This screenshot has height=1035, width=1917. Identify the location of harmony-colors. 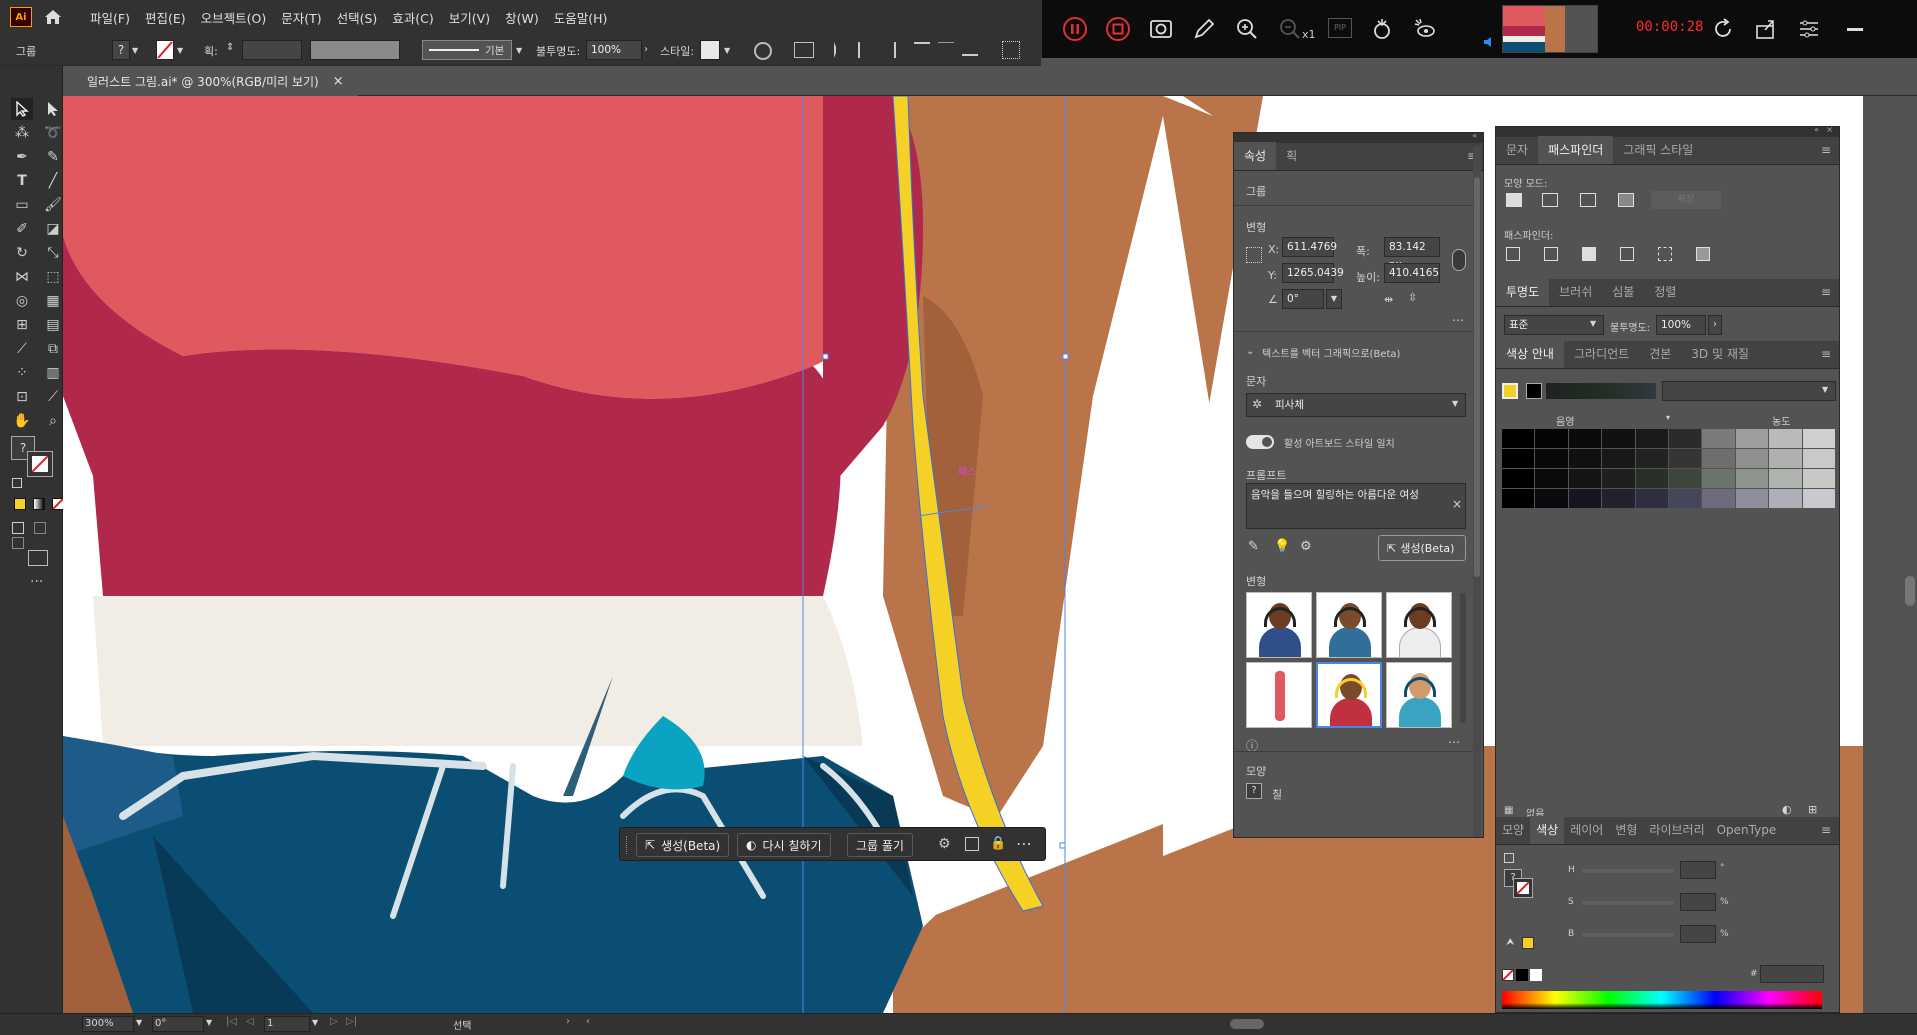
(1601, 391).